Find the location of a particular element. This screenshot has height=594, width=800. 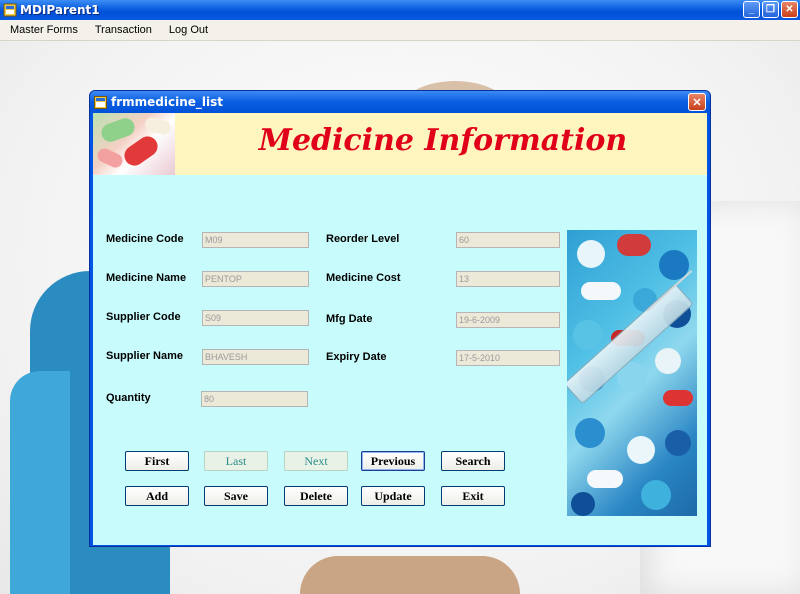

background-scrubs-sleeve is located at coordinates (40, 482).